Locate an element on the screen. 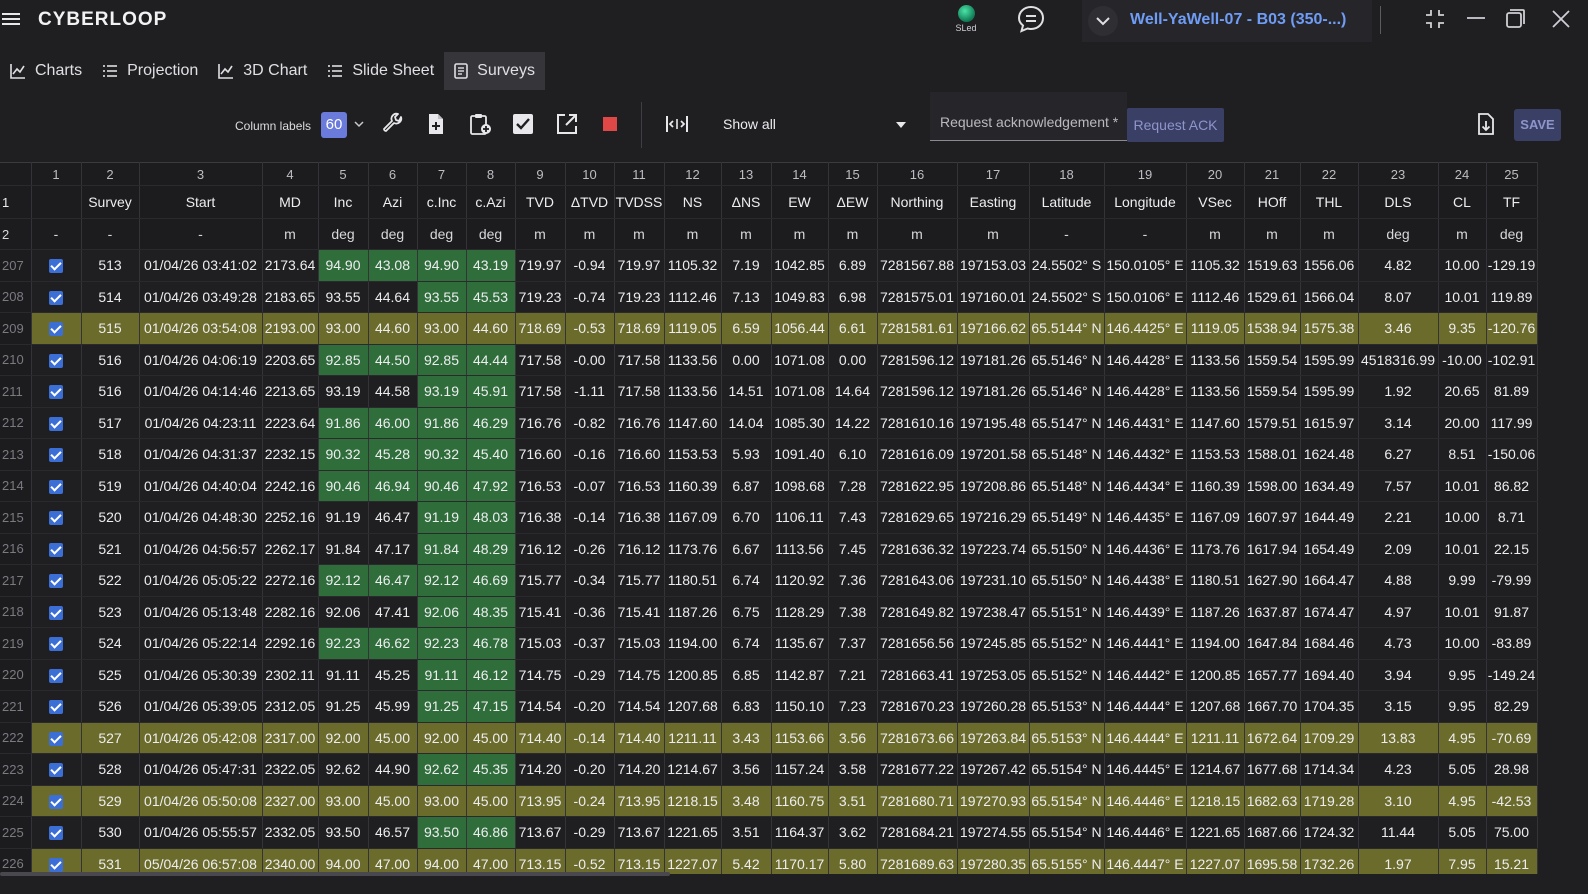 This screenshot has width=1588, height=894. table-cell: 1687.66 is located at coordinates (1272, 832).